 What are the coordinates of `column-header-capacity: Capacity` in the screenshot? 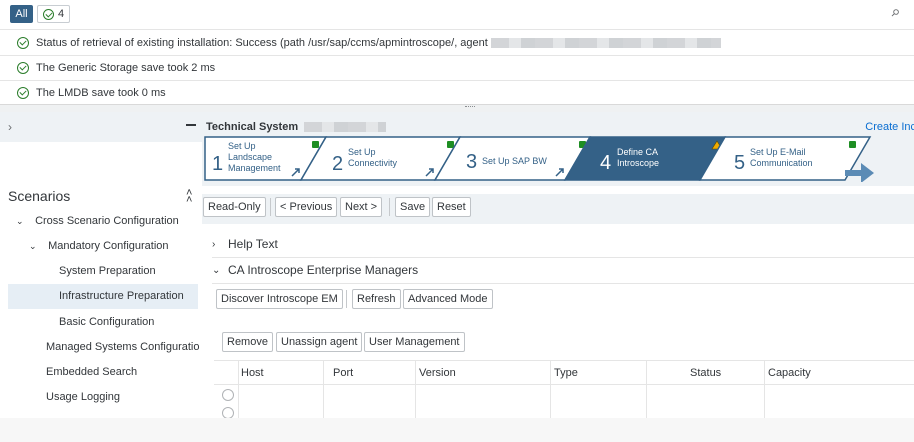 It's located at (789, 373).